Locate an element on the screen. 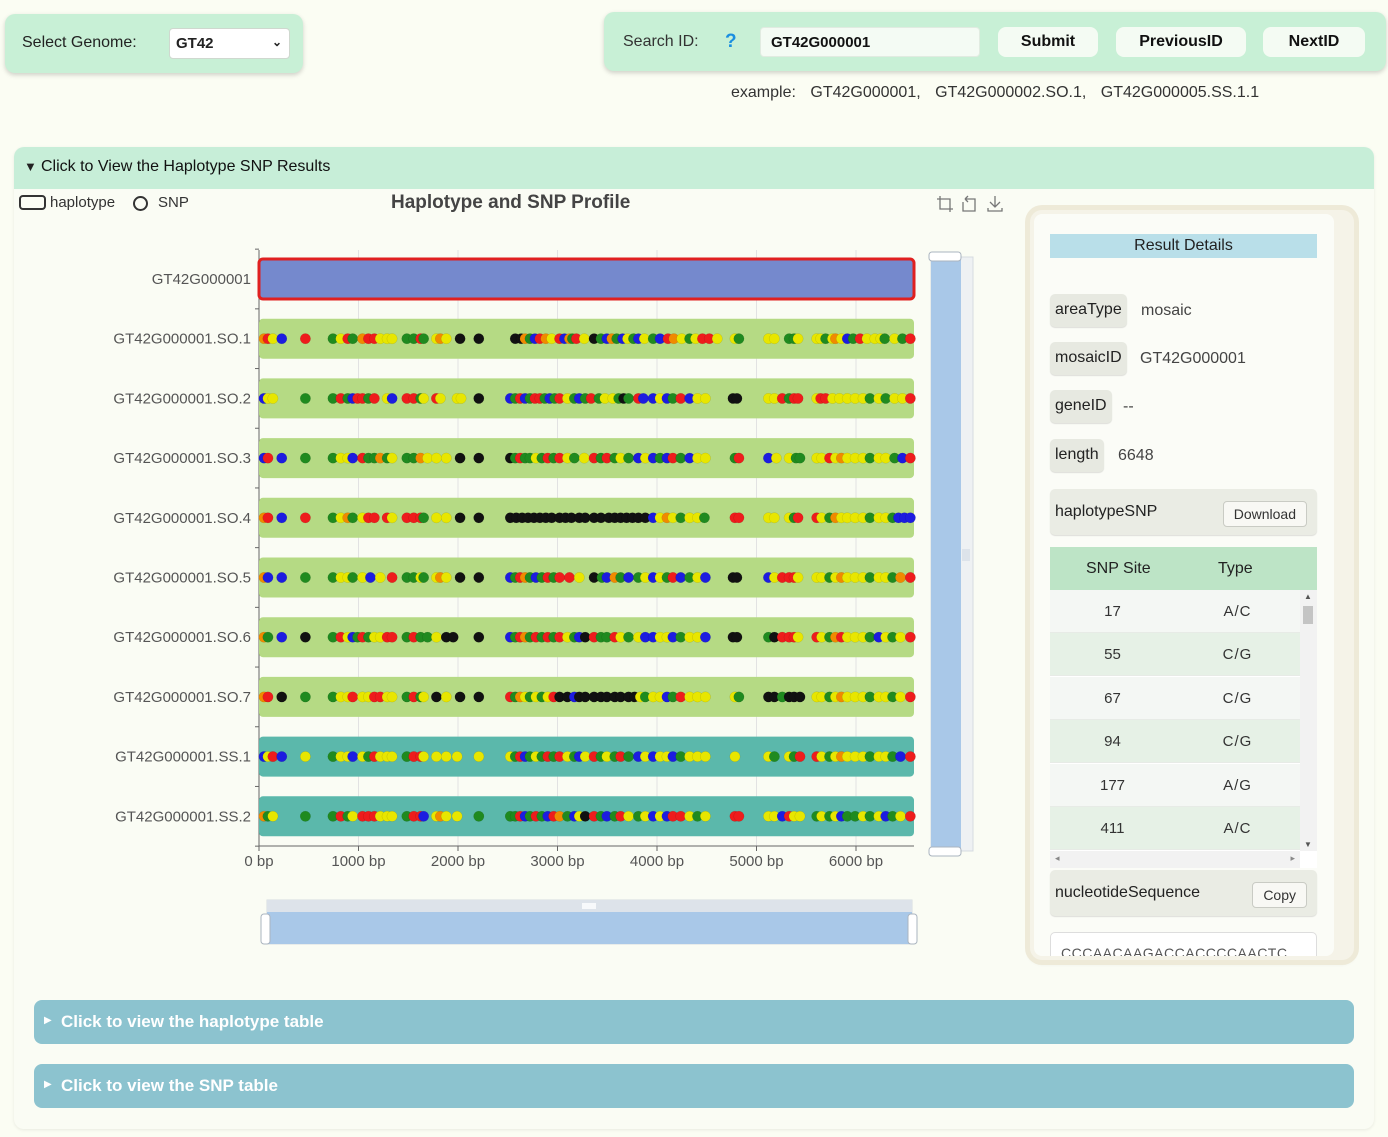 The width and height of the screenshot is (1388, 1137). column-header-type: Type is located at coordinates (1235, 569).